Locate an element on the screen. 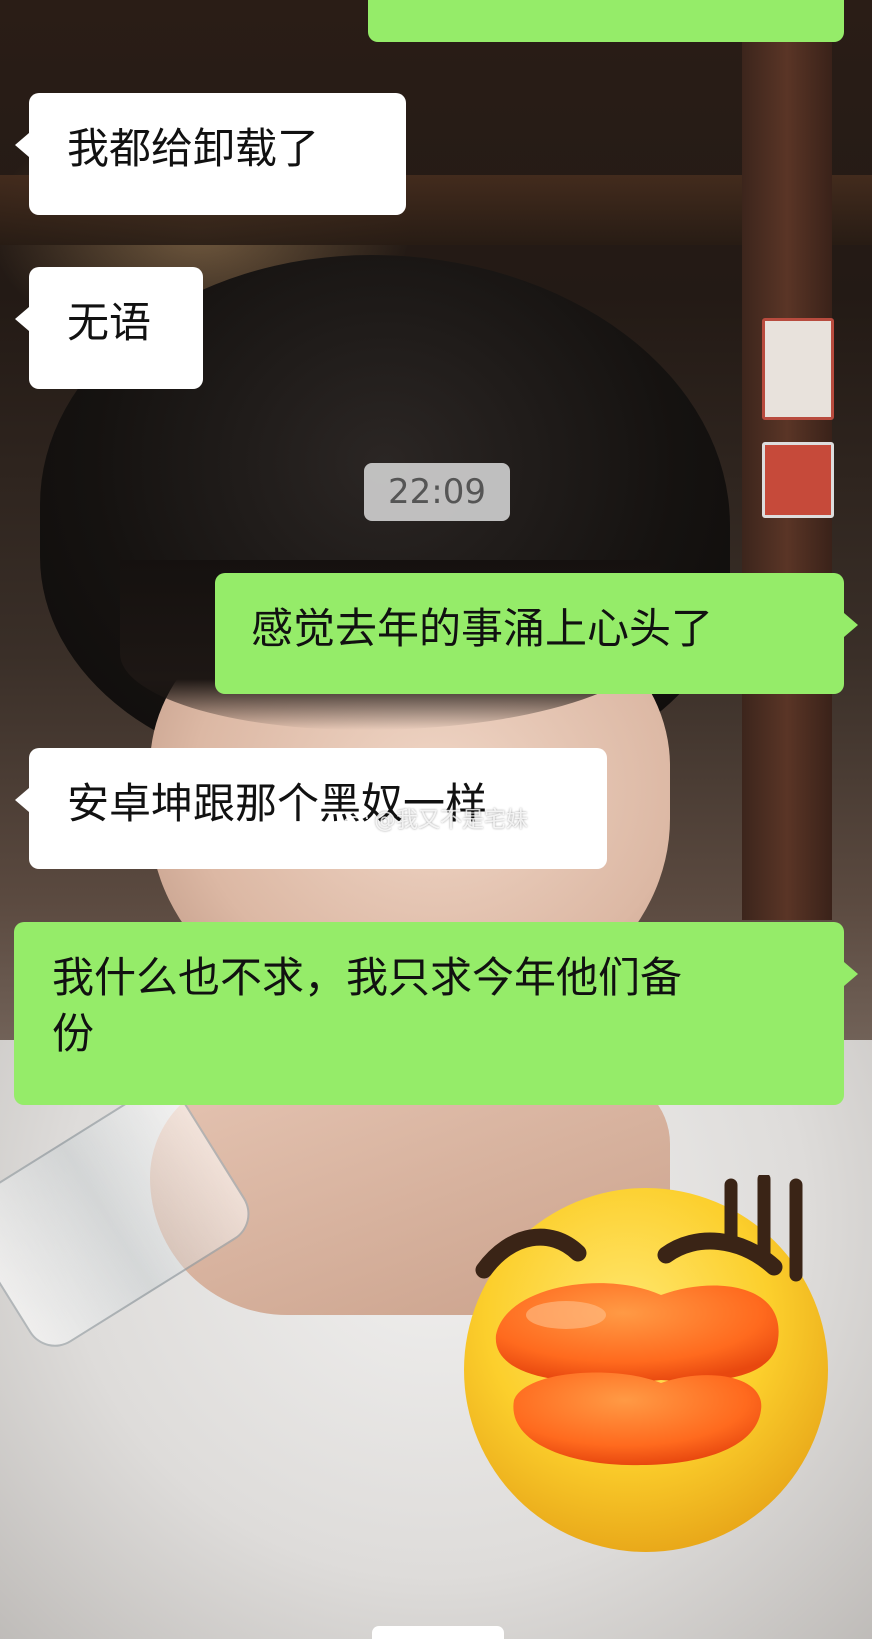 The width and height of the screenshot is (872, 1639). message-bubble-outgoing: 我什么也不求，我只求今年他们备 份 is located at coordinates (436, 1013).